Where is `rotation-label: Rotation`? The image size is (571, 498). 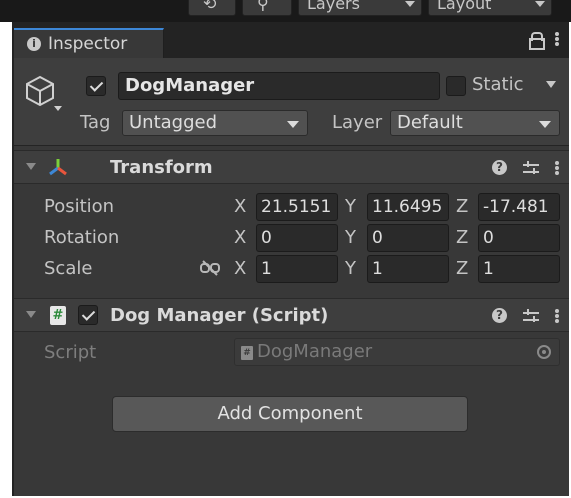
rotation-label: Rotation is located at coordinates (82, 237).